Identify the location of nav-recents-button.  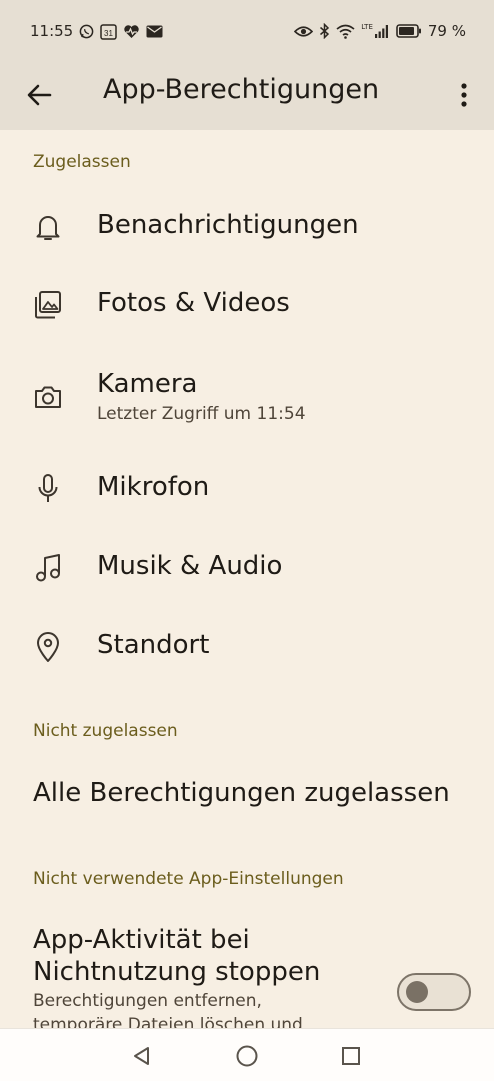
(351, 1056).